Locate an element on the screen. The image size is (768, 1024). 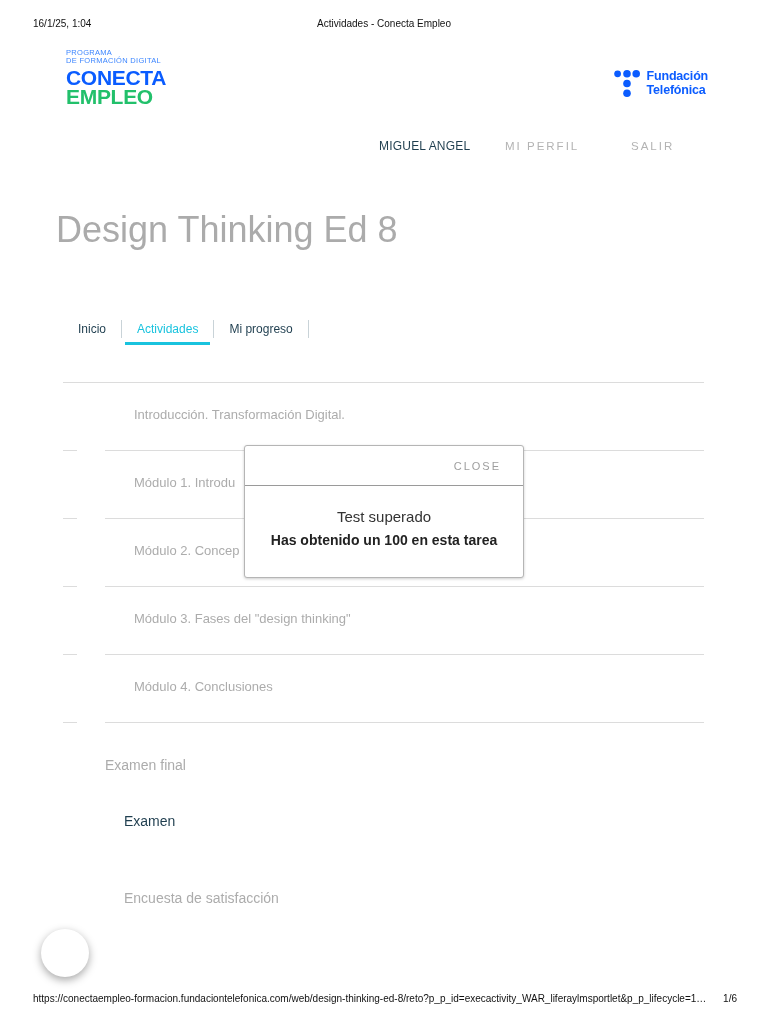
user-name-link: MIGUEL ANGEL is located at coordinates (425, 146).